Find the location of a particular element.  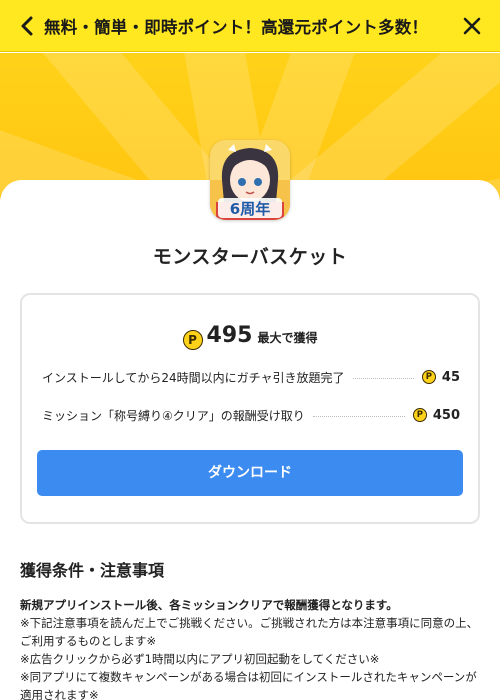

chevron-left-icon is located at coordinates (27, 26).